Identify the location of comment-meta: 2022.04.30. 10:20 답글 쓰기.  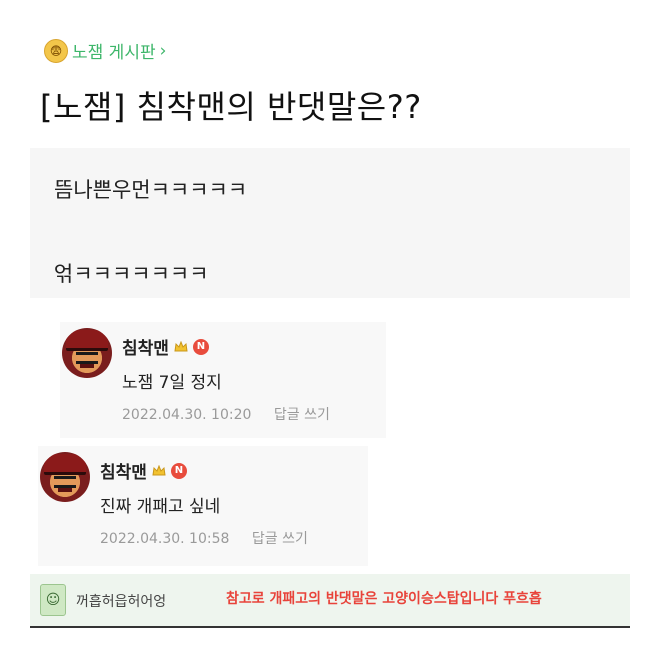
(226, 414).